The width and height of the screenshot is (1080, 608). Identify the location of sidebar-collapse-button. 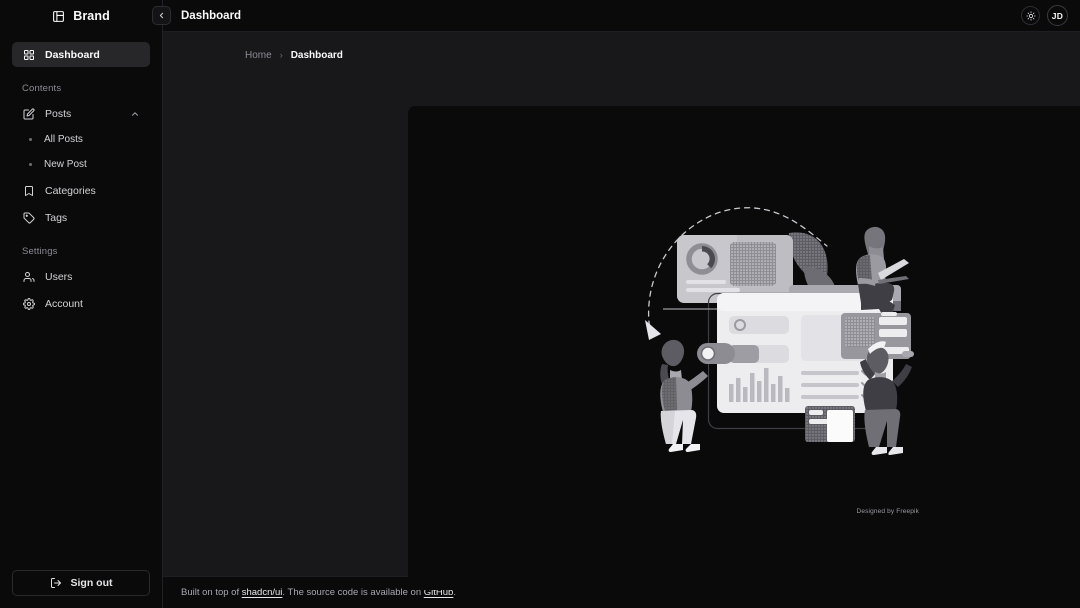
(161, 15).